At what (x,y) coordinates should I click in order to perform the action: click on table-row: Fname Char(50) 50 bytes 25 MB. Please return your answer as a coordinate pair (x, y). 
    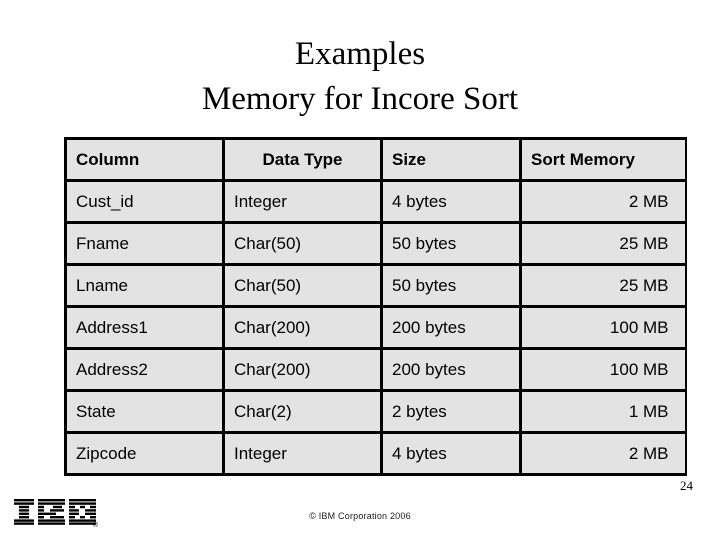
    Looking at the image, I should click on (375, 244).